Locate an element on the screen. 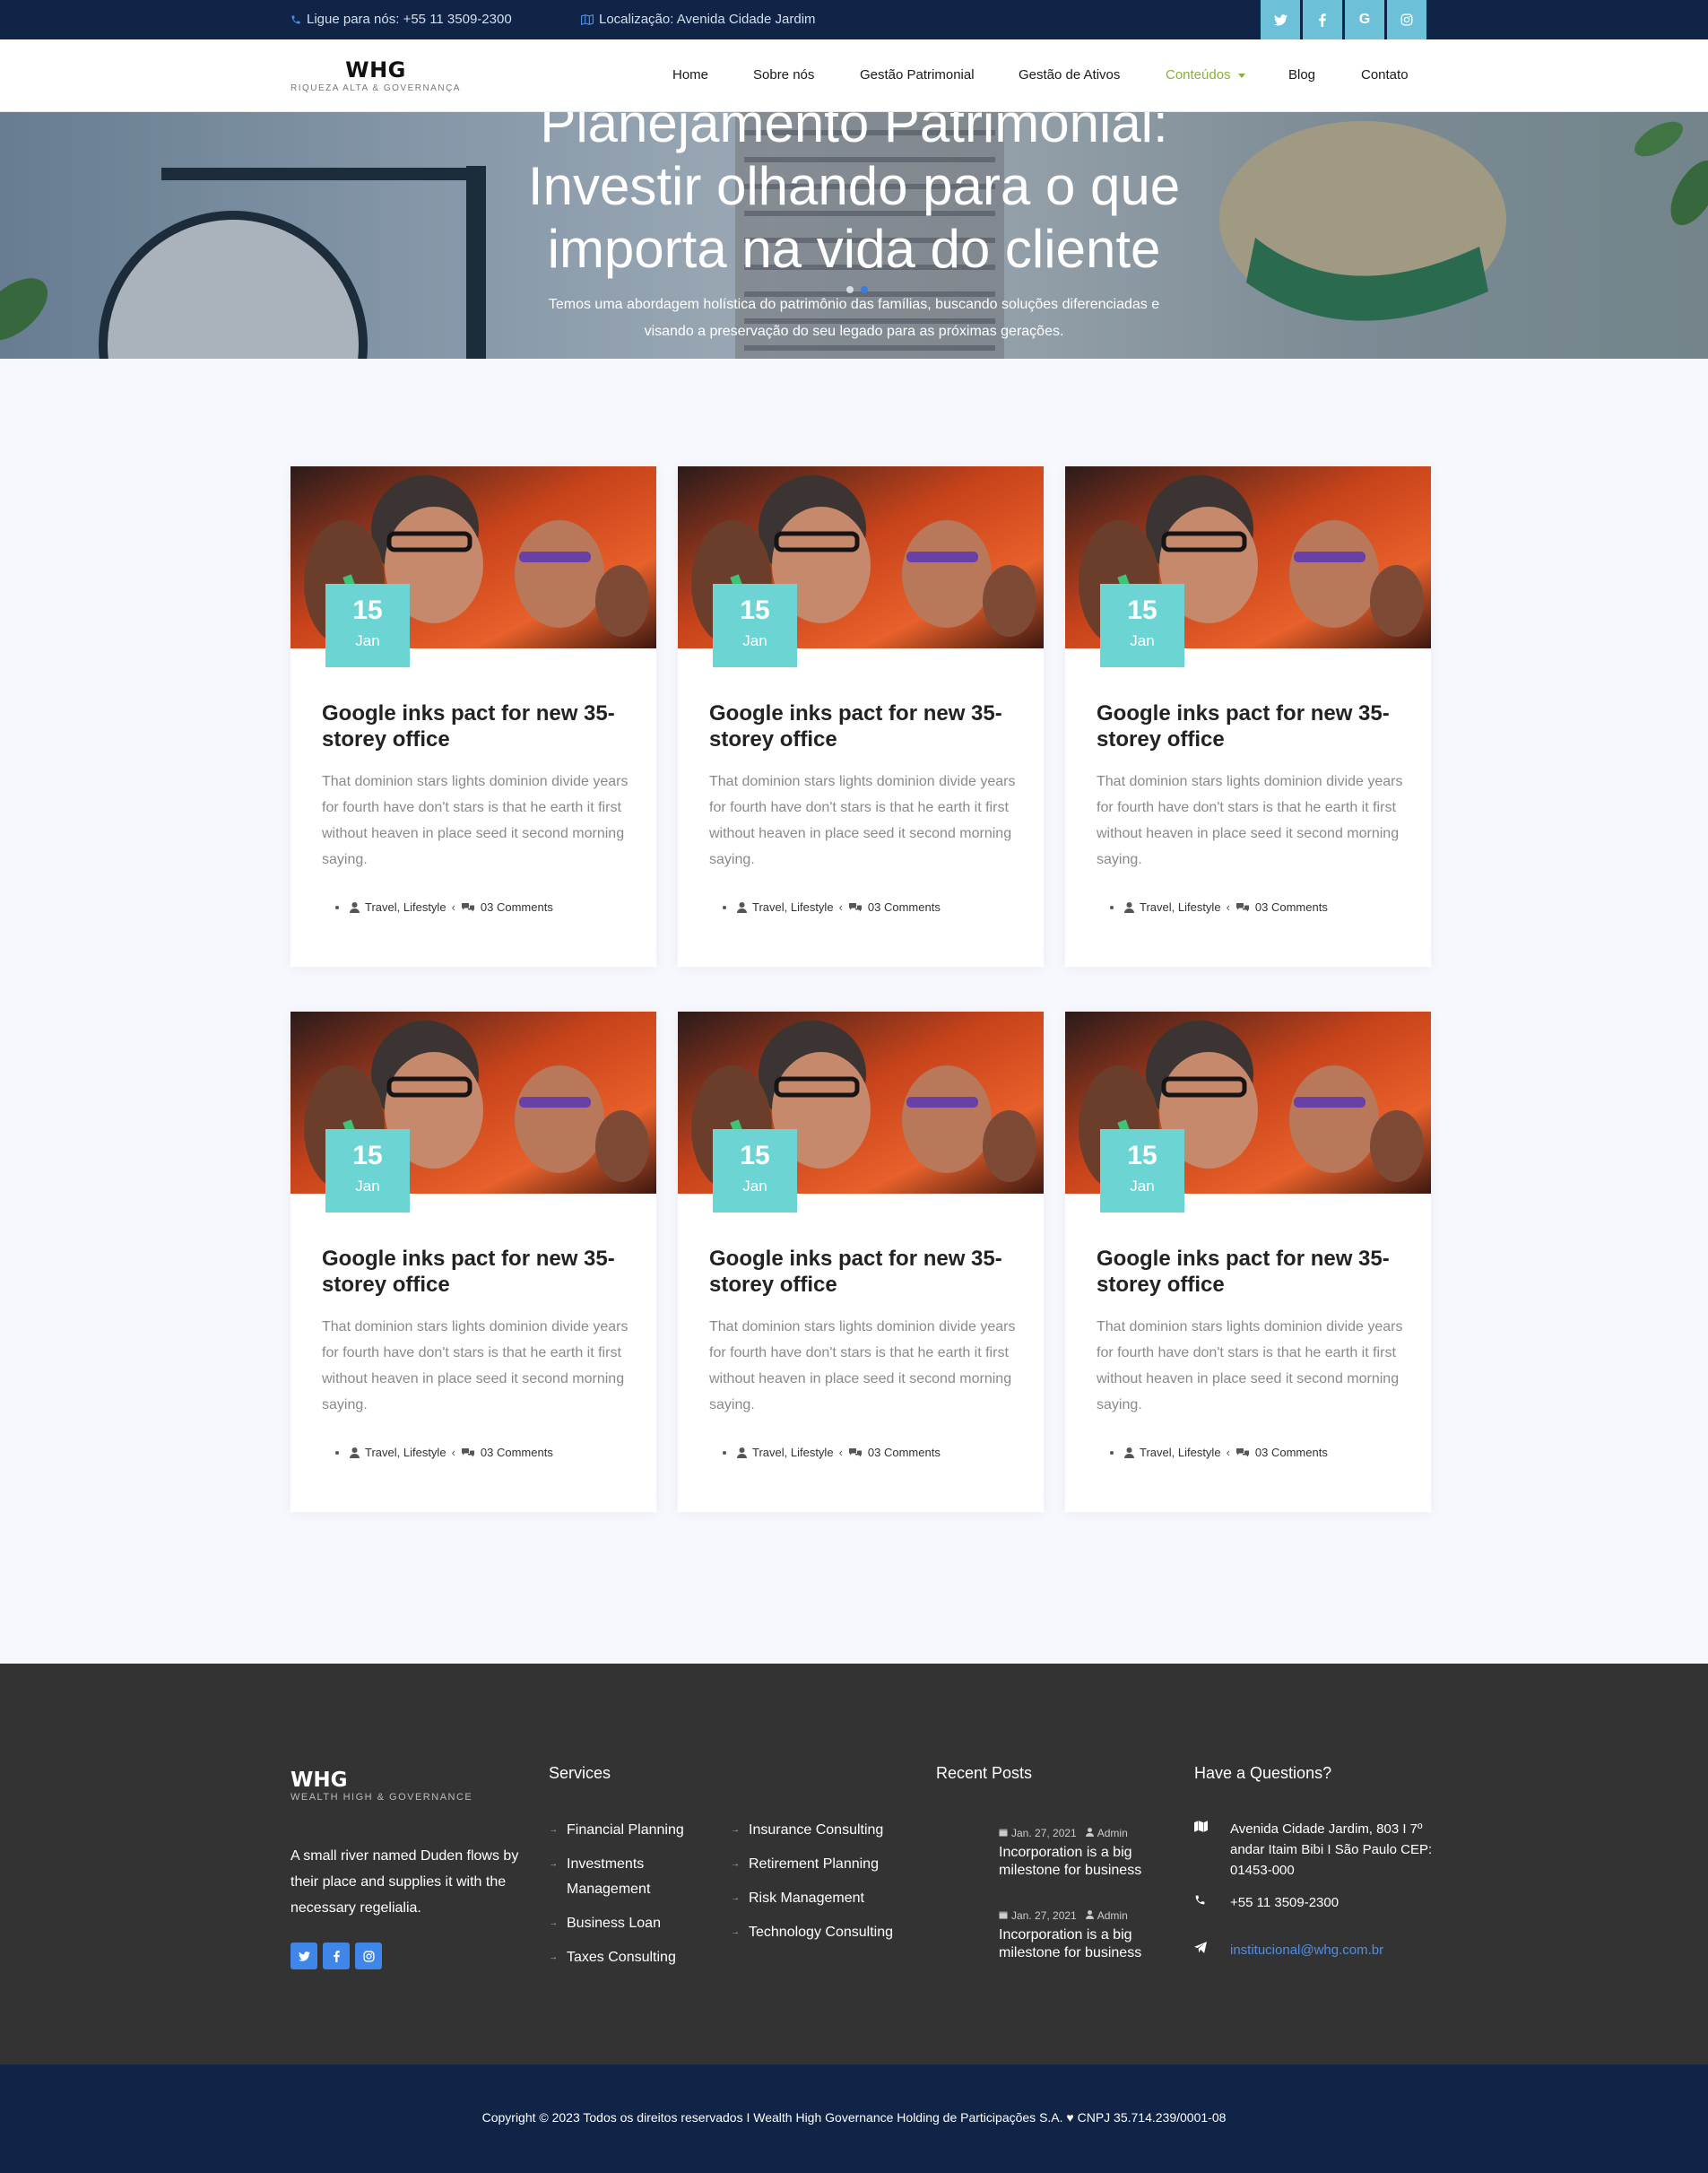  footer-socials is located at coordinates (336, 1956).